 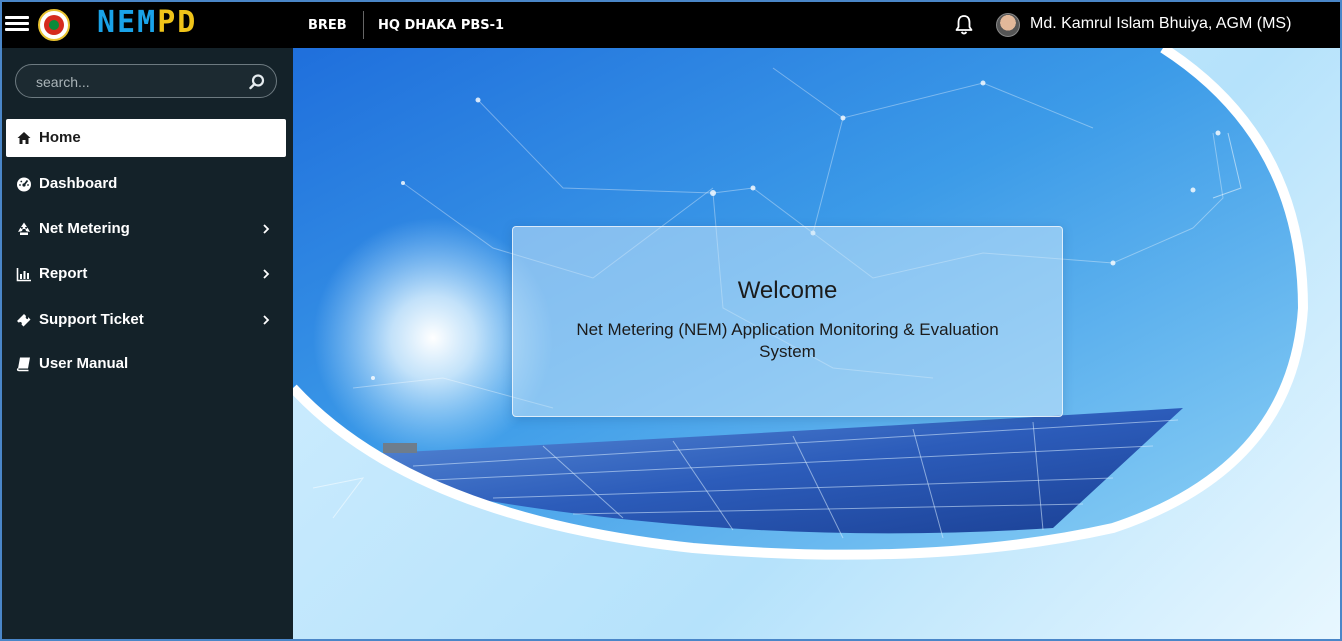 What do you see at coordinates (146, 364) in the screenshot?
I see `sidebar-item-user-manual: User Manual` at bounding box center [146, 364].